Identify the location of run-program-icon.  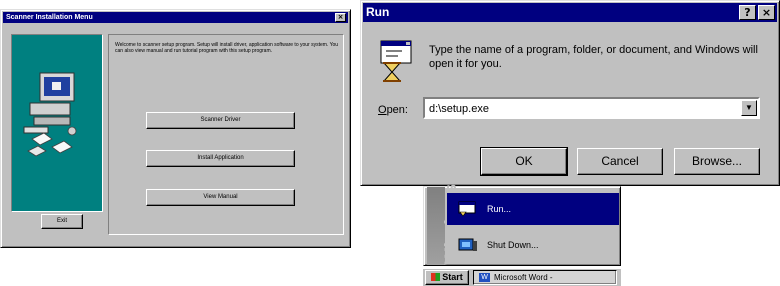
(396, 61).